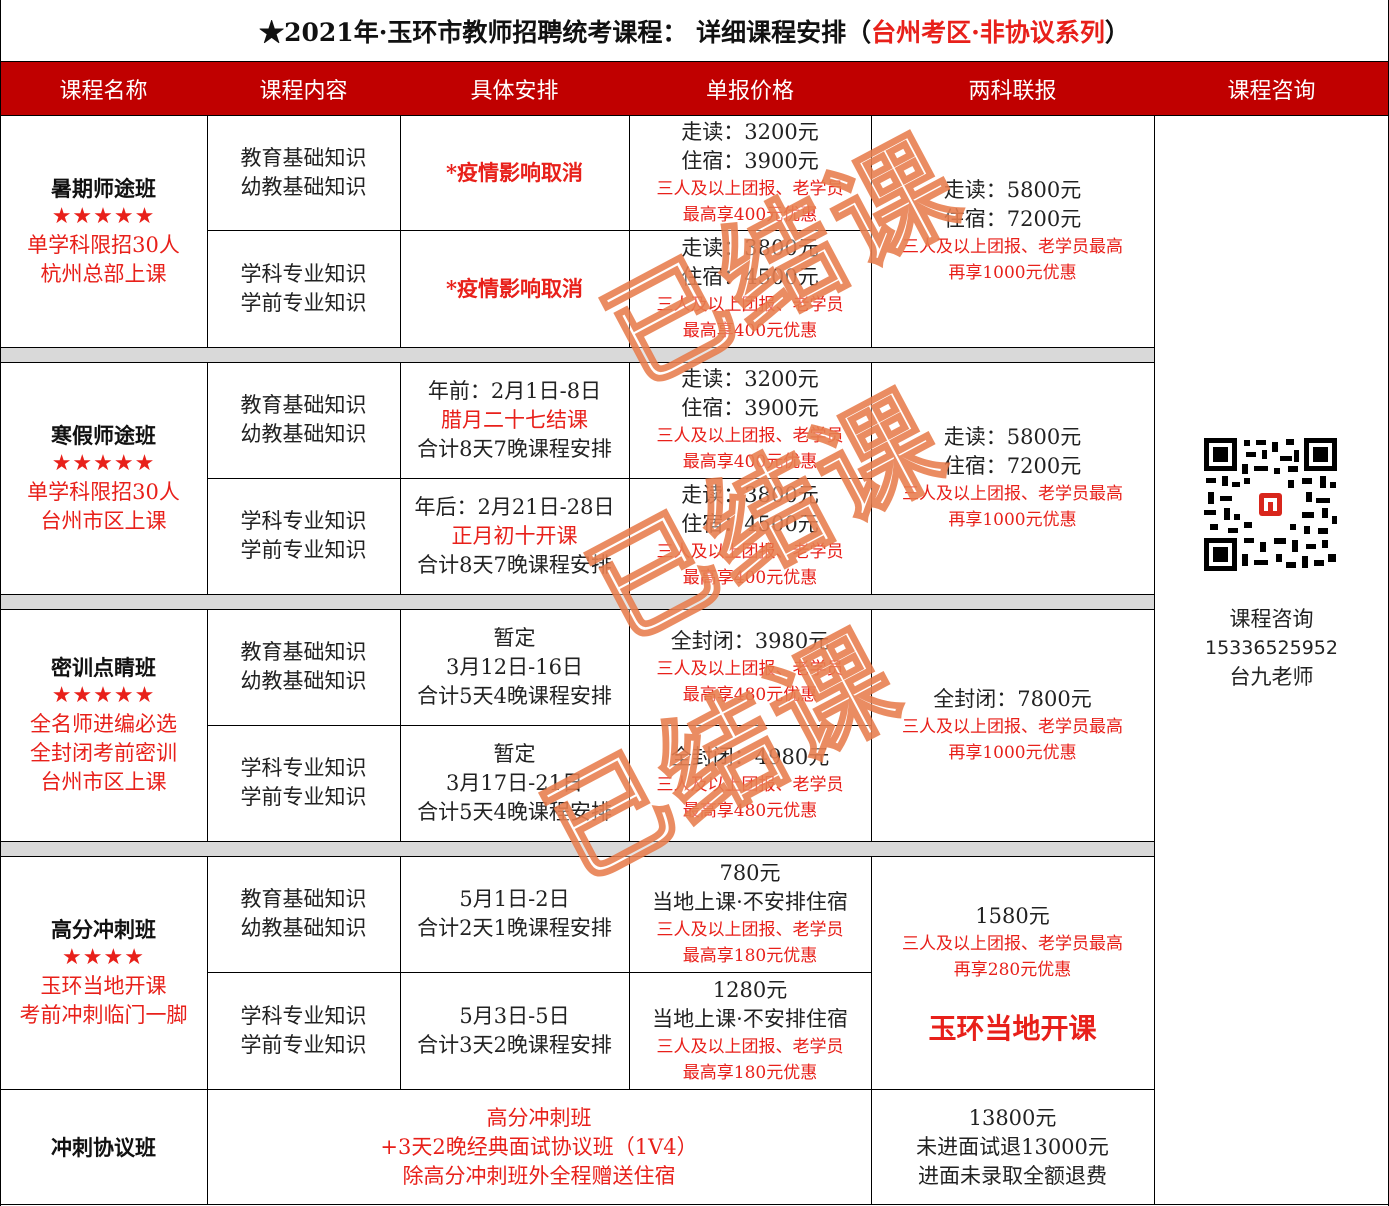  What do you see at coordinates (514, 91) in the screenshot?
I see `header-schedule: 具体安排` at bounding box center [514, 91].